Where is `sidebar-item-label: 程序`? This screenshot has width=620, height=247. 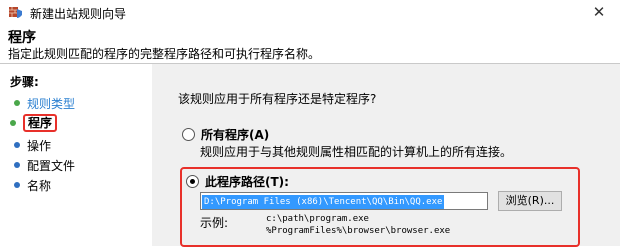
sidebar-item-label: 程序 is located at coordinates (40, 123).